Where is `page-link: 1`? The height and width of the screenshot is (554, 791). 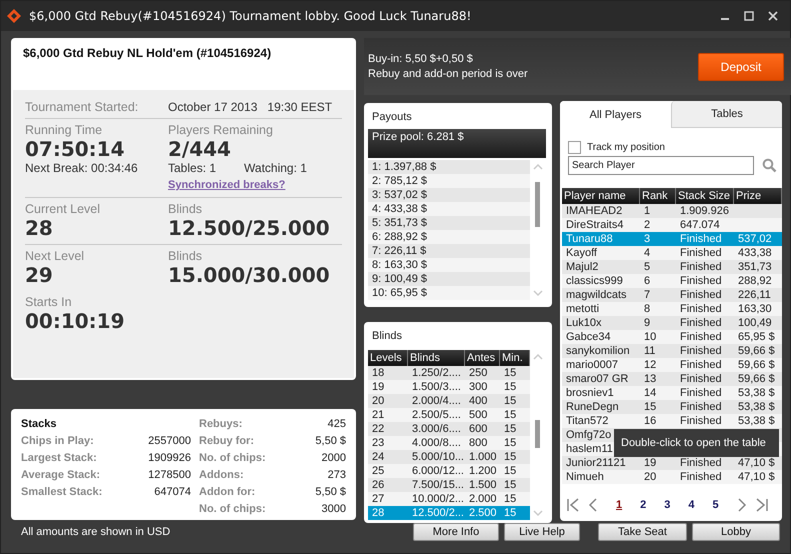
page-link: 1 is located at coordinates (619, 505).